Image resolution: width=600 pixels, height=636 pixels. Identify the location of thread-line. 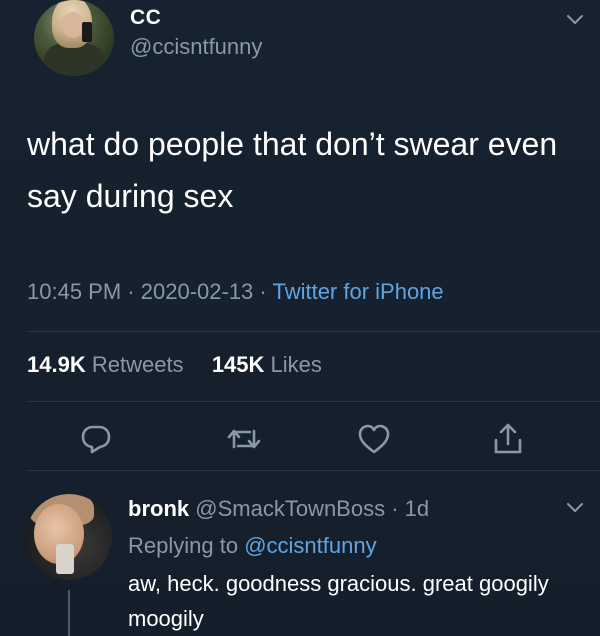
(69, 613).